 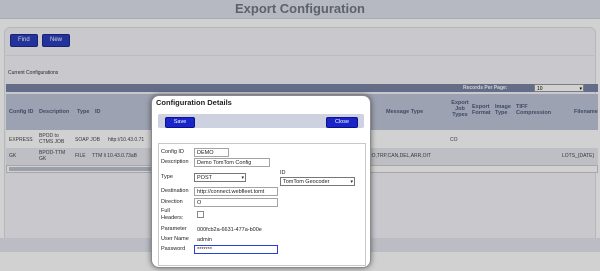 What do you see at coordinates (172, 202) in the screenshot?
I see `direction-label: Direction` at bounding box center [172, 202].